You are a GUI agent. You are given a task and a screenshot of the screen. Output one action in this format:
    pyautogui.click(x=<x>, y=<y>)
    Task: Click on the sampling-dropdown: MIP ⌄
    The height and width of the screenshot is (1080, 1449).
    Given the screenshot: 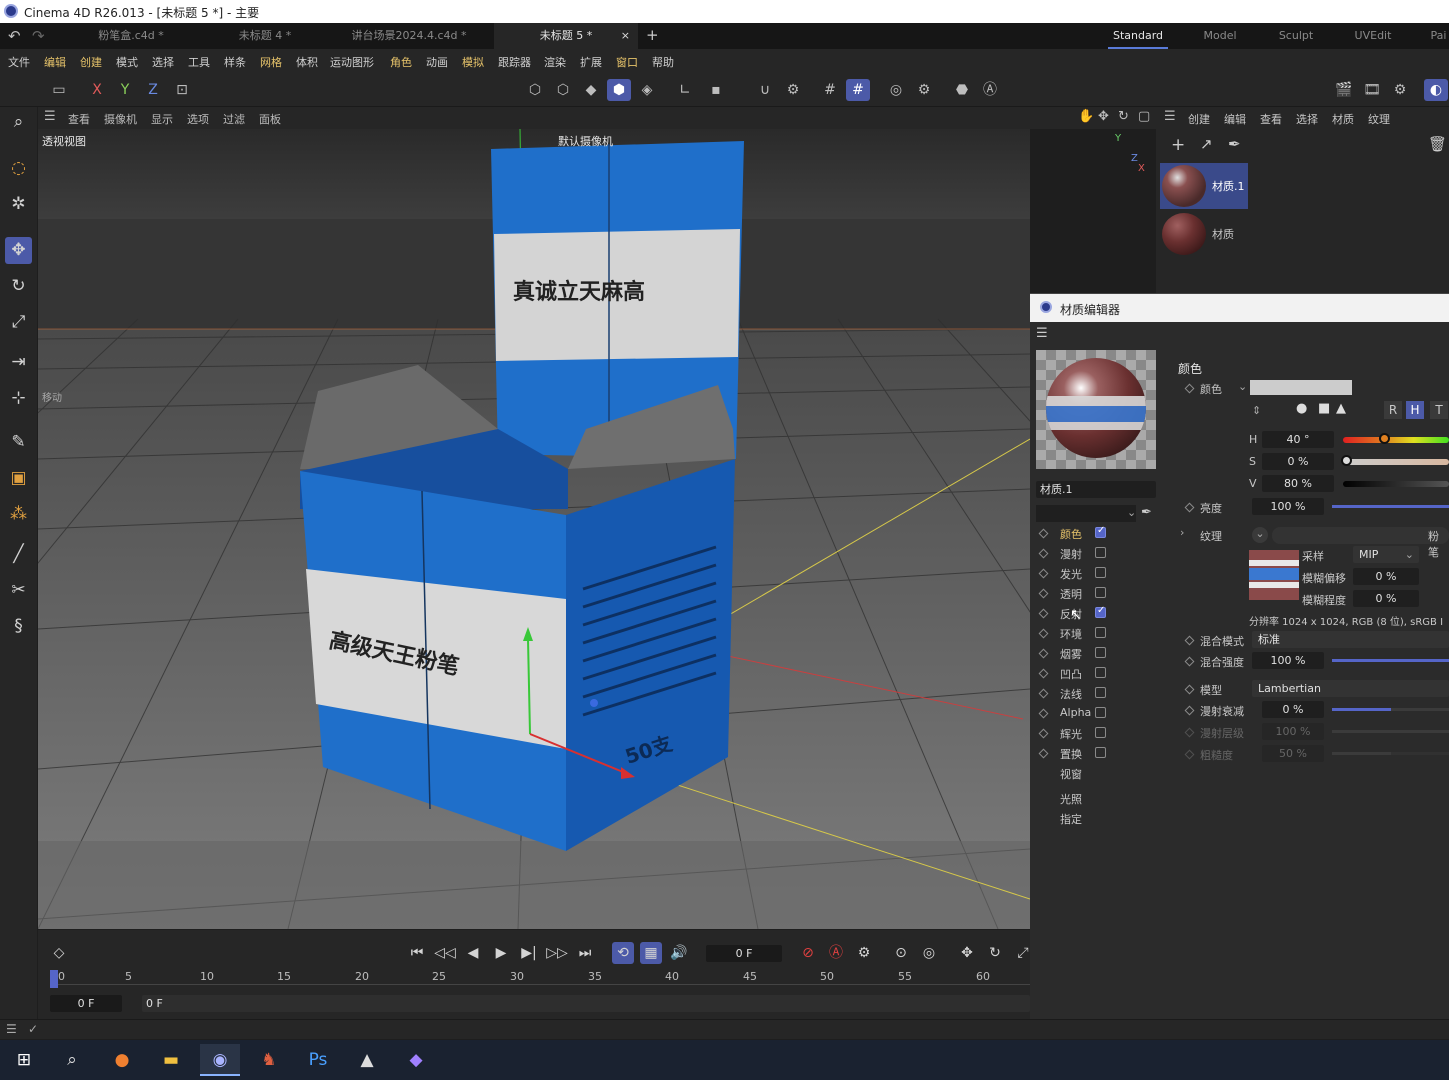 What is the action you would take?
    pyautogui.click(x=1386, y=554)
    